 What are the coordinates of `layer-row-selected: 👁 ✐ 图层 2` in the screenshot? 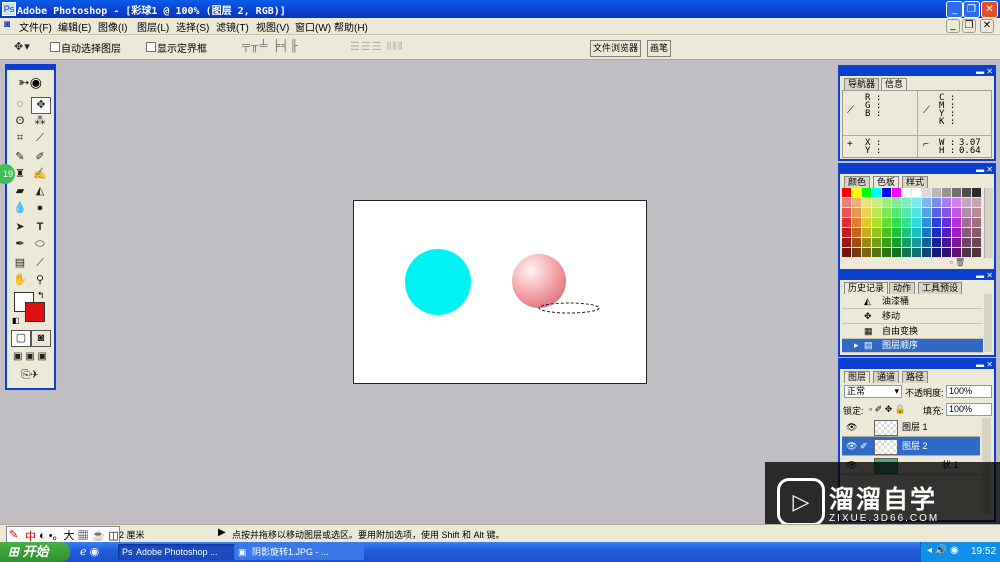 It's located at (911, 446).